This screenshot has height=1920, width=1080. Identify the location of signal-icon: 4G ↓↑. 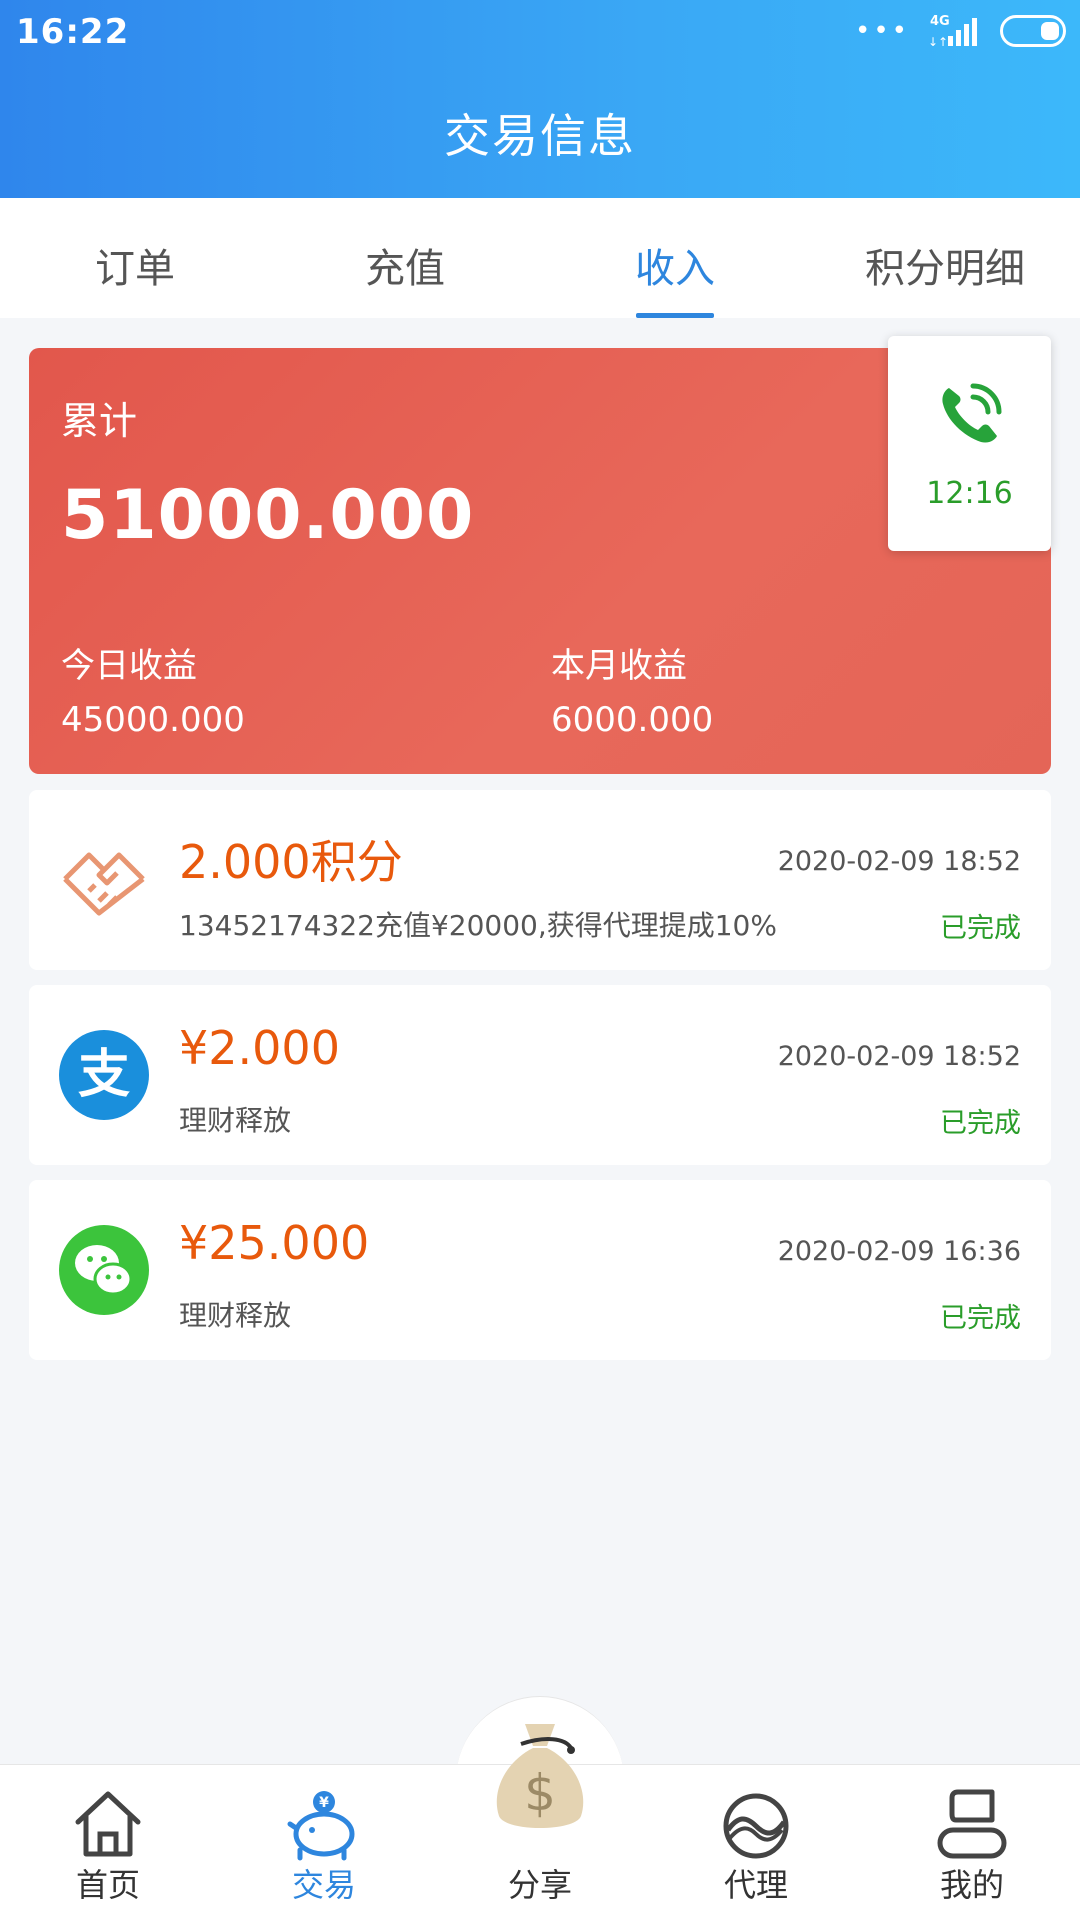
(955, 31).